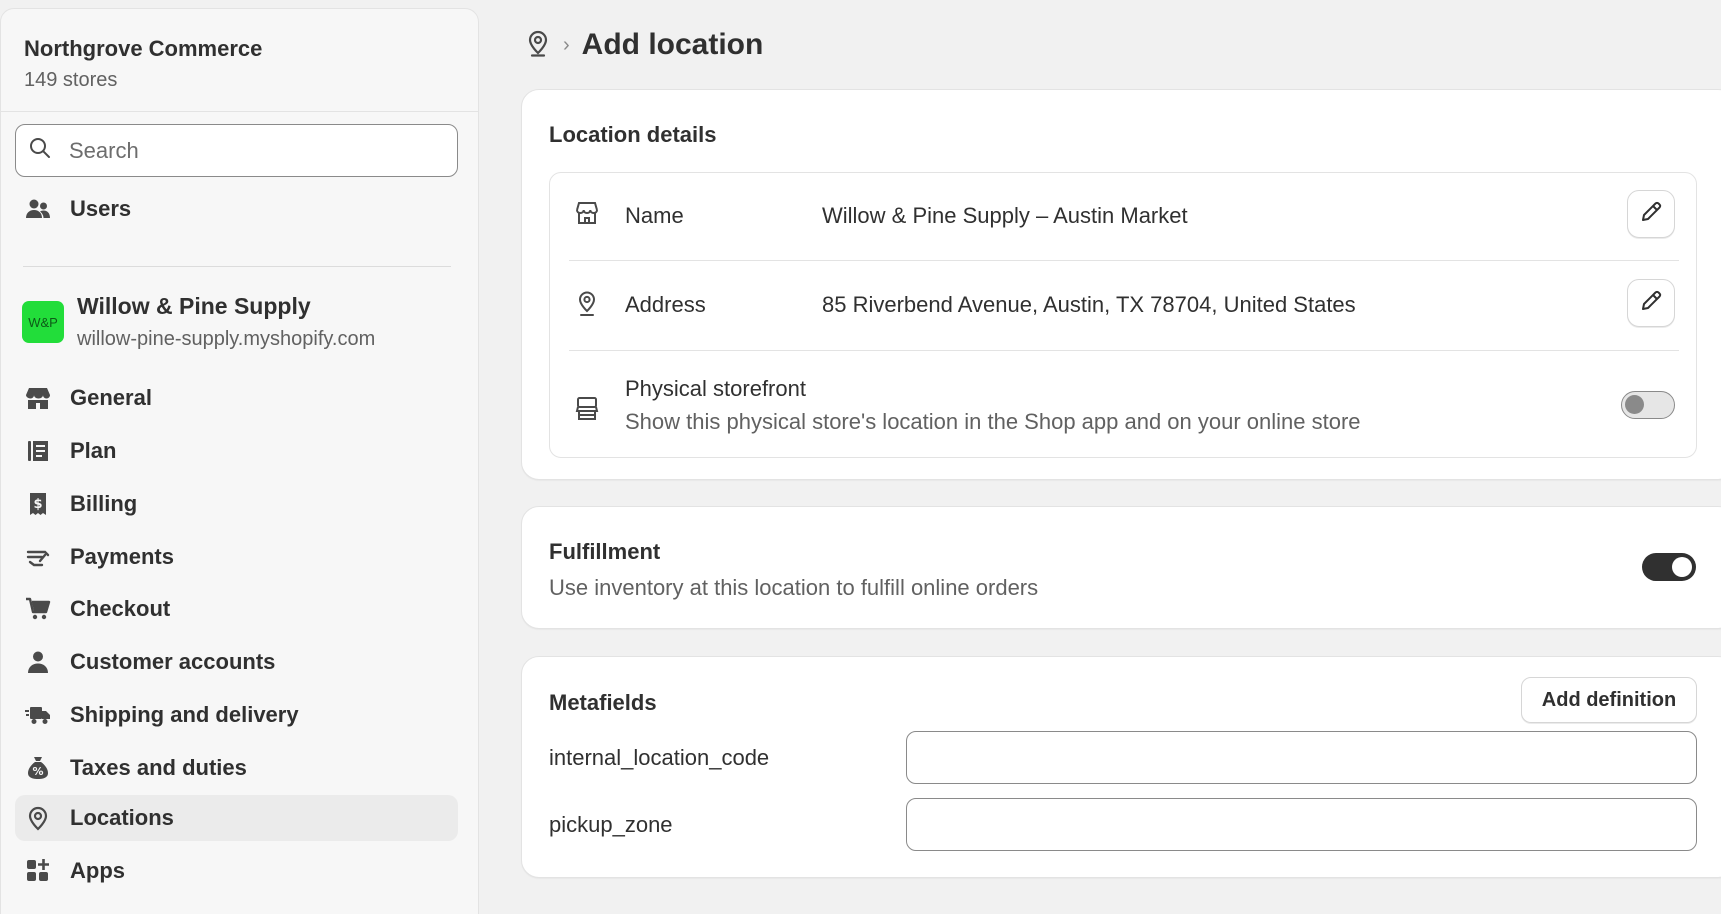  What do you see at coordinates (122, 556) in the screenshot?
I see `sidebar-item-label: Payments` at bounding box center [122, 556].